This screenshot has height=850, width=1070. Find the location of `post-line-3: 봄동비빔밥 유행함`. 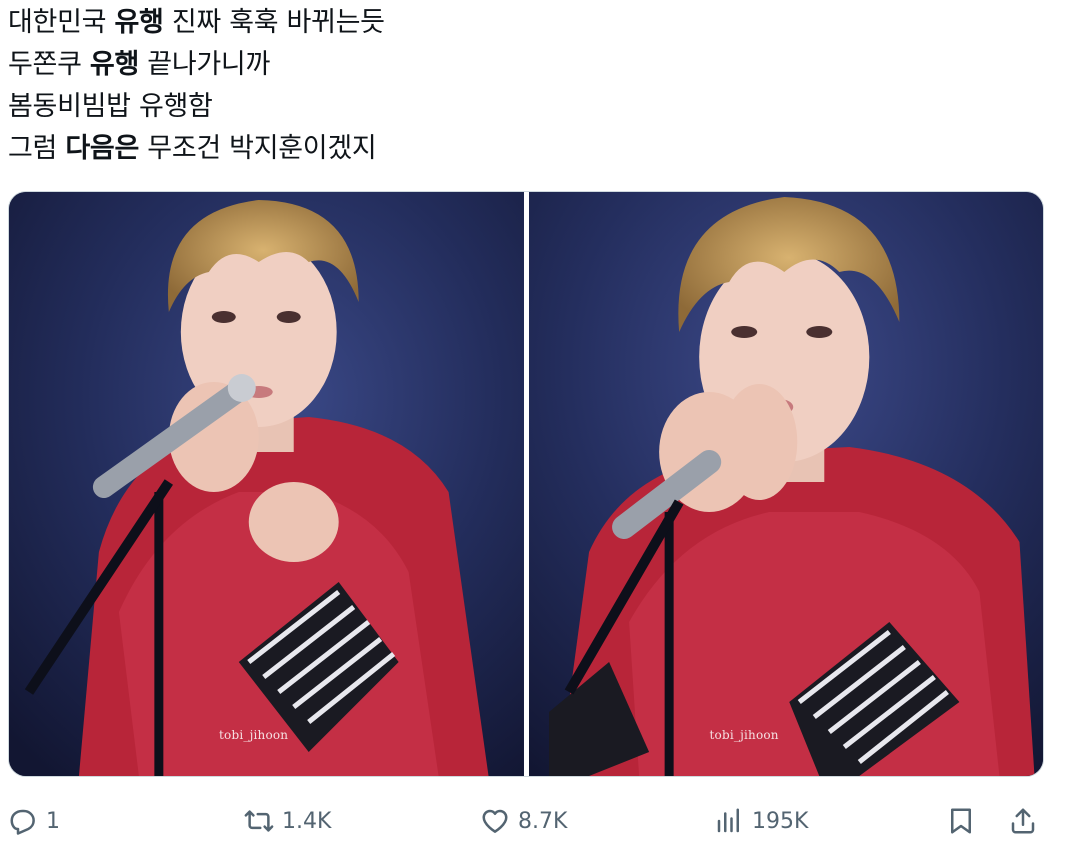

post-line-3: 봄동비빔밥 유행함 is located at coordinates (110, 106).